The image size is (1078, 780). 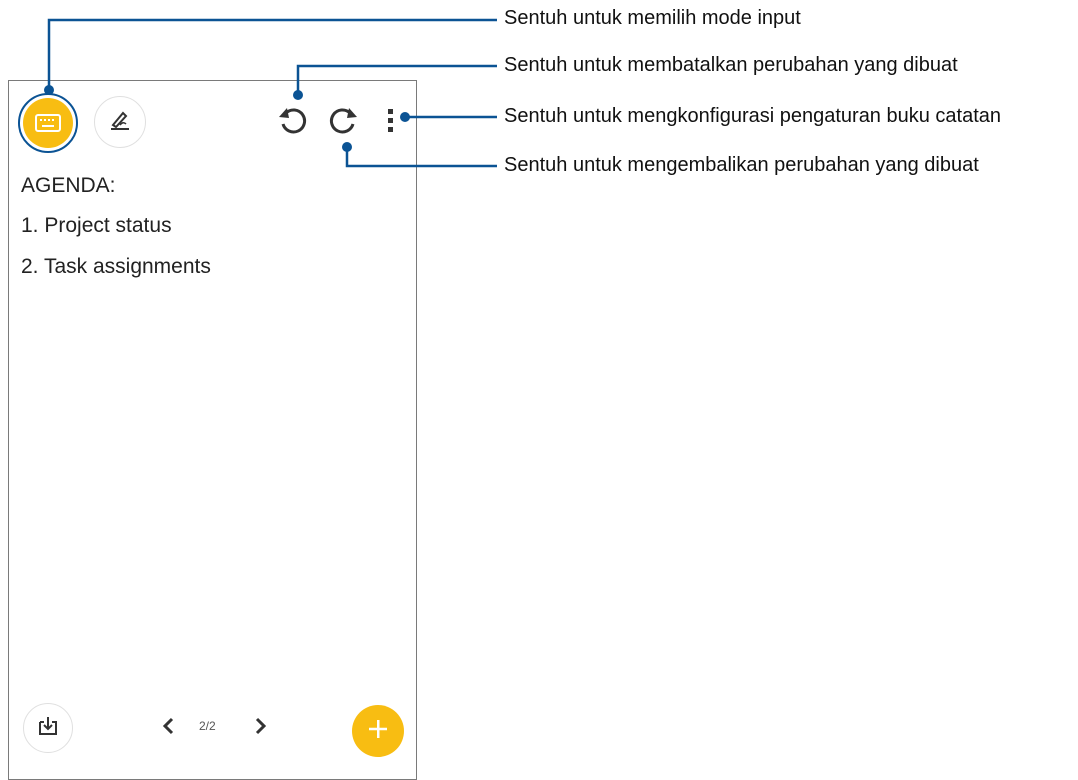 I want to click on callout-dot-redo, so click(x=347, y=147).